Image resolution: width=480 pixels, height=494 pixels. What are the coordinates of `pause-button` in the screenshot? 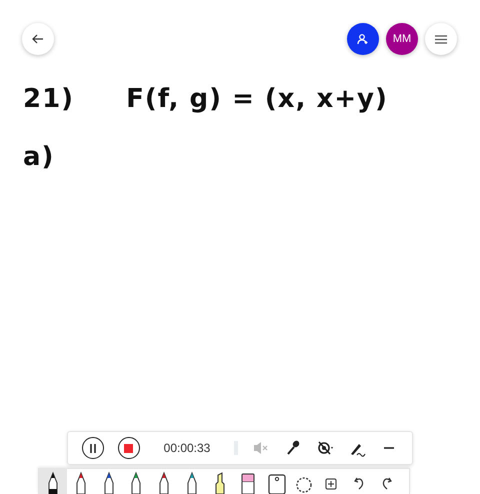 It's located at (93, 448).